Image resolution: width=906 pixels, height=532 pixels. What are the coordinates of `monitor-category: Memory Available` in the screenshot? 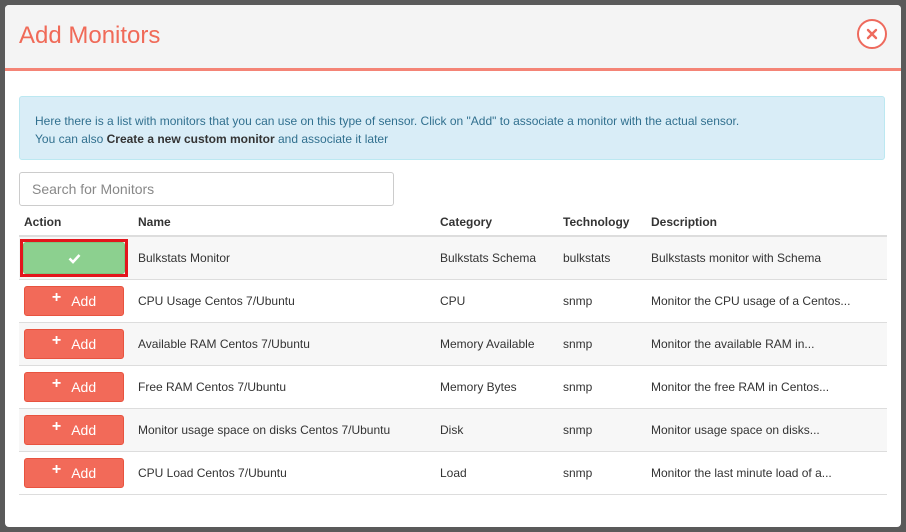 It's located at (496, 344).